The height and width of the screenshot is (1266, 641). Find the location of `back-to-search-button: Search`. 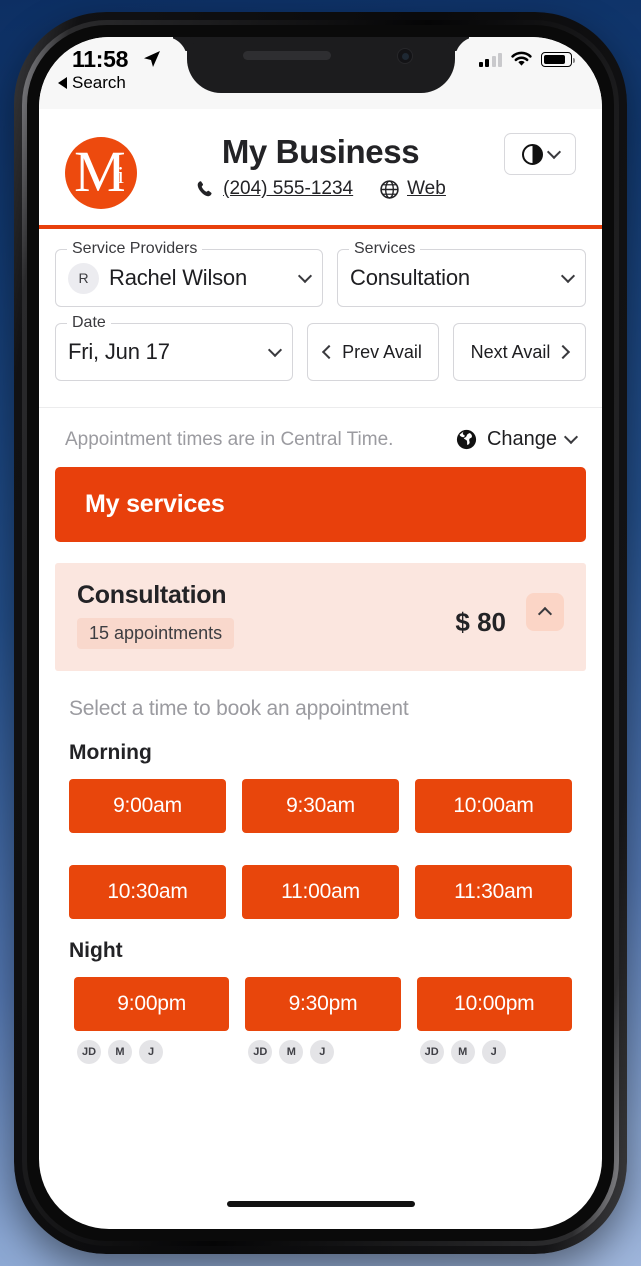

back-to-search-button: Search is located at coordinates (92, 83).